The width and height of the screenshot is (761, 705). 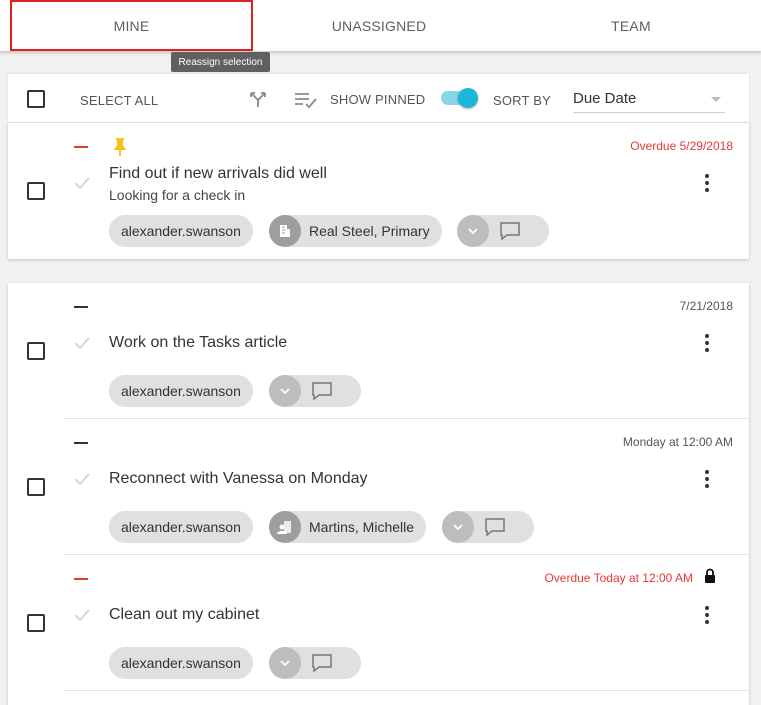 I want to click on tab-team-label: TEAM, so click(x=631, y=25).